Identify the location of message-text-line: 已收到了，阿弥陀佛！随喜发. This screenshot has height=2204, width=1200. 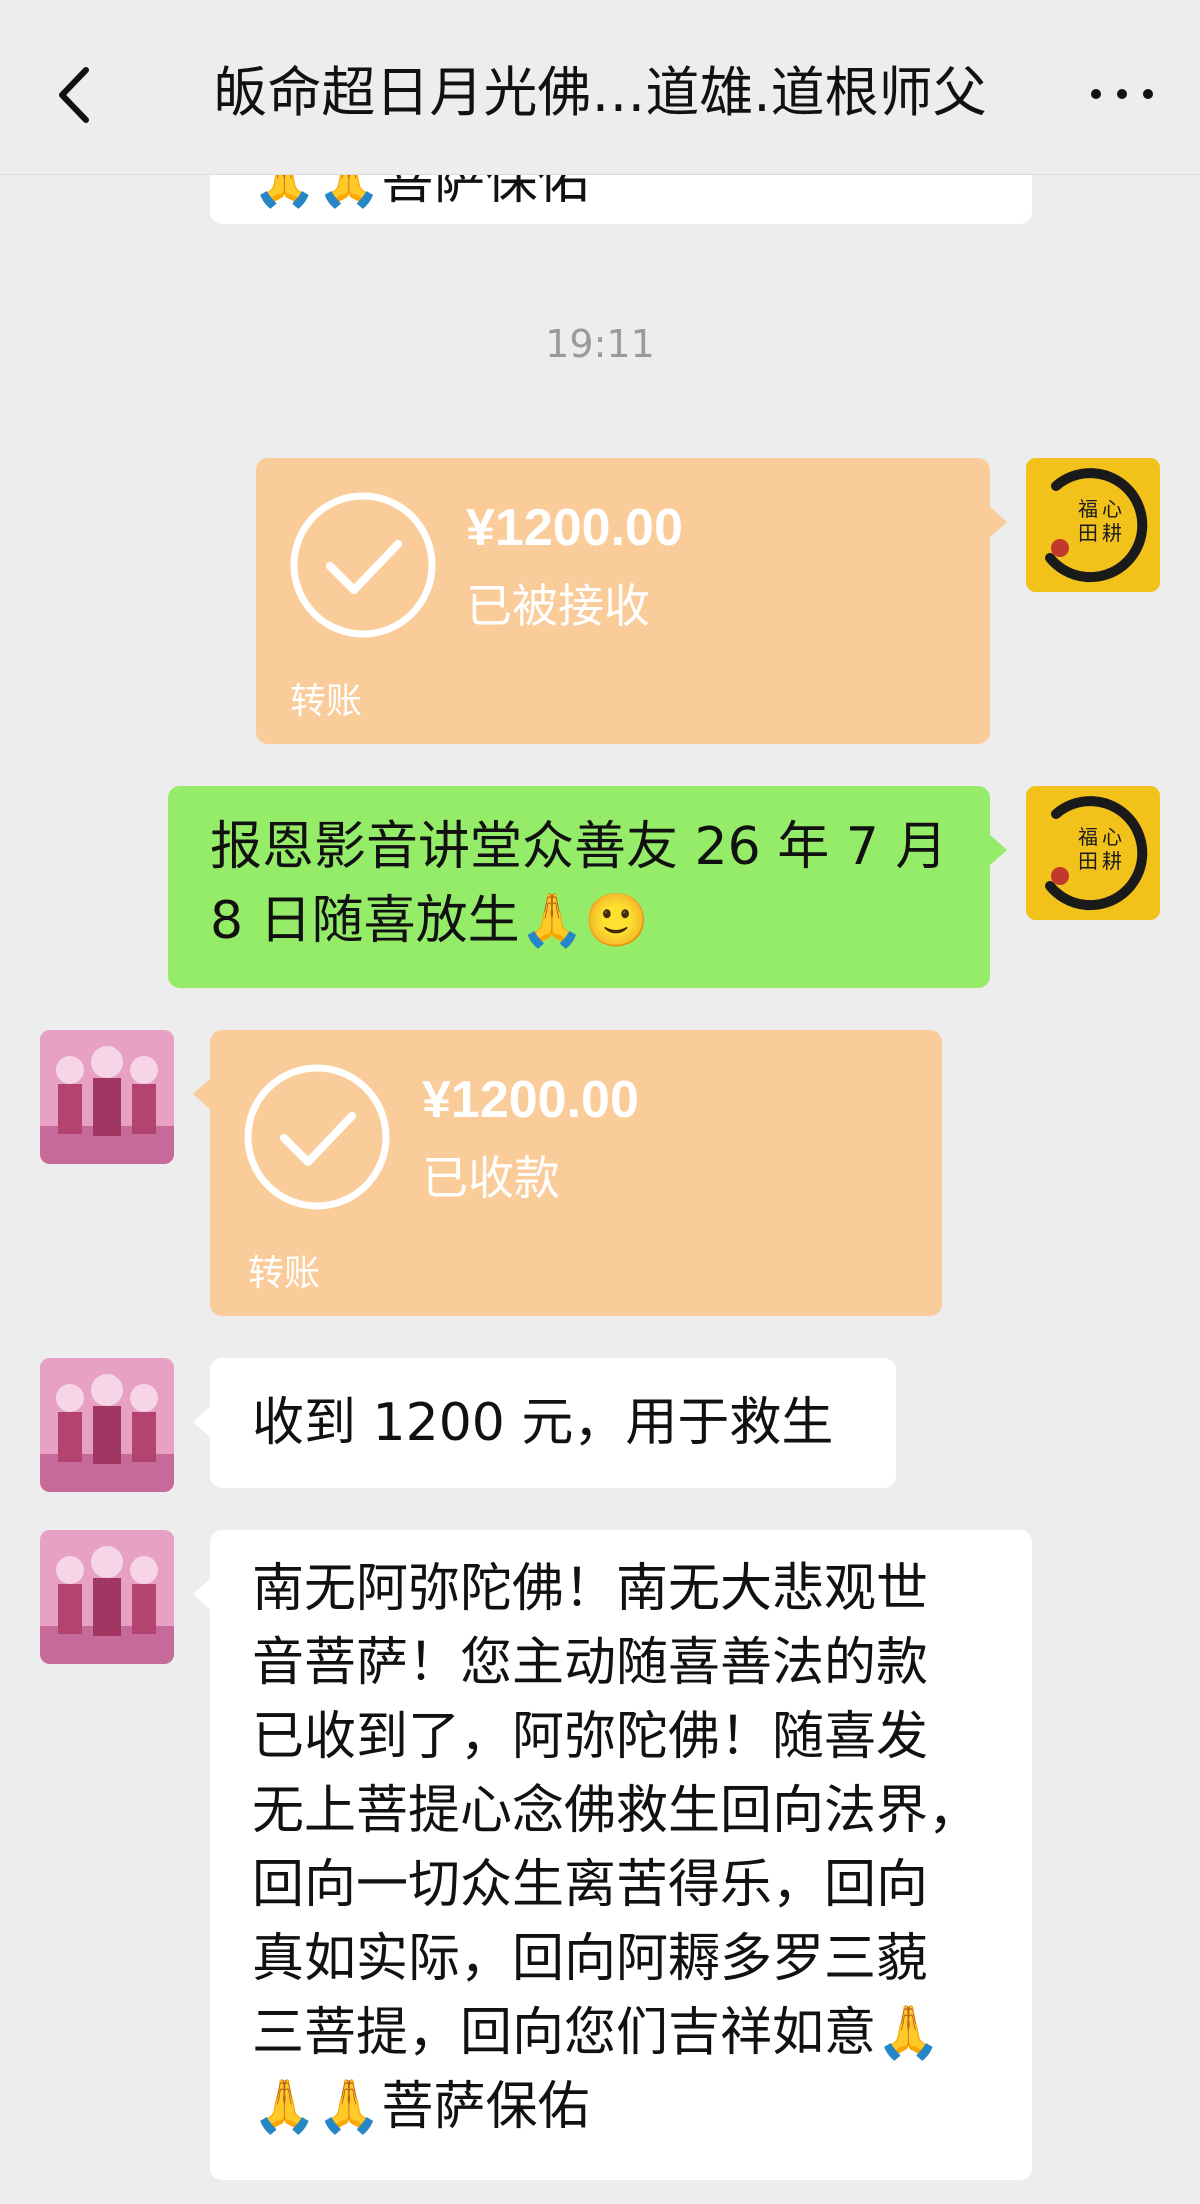
(590, 1737).